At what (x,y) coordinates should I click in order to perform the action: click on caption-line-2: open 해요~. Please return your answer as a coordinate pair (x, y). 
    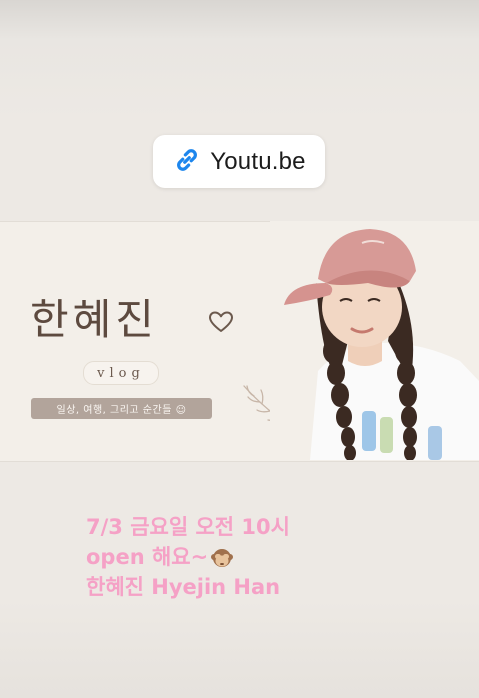
    Looking at the image, I should click on (276, 557).